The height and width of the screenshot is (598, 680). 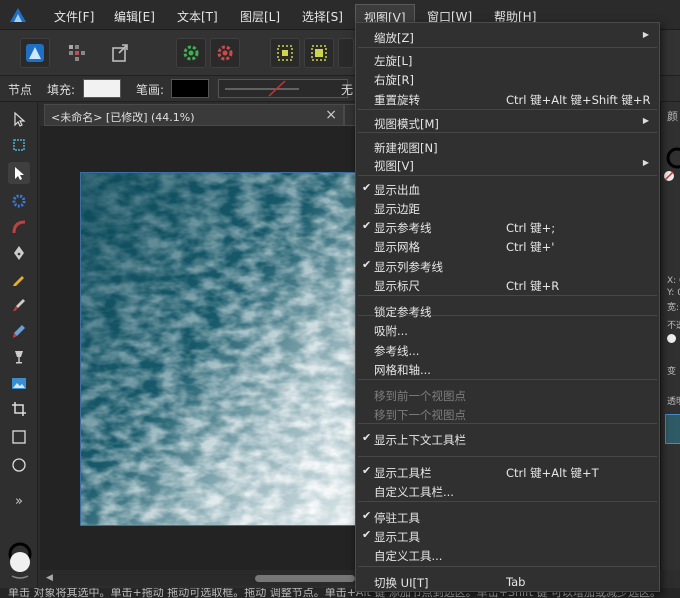 I want to click on menu-layer: 图层[L], so click(x=260, y=16).